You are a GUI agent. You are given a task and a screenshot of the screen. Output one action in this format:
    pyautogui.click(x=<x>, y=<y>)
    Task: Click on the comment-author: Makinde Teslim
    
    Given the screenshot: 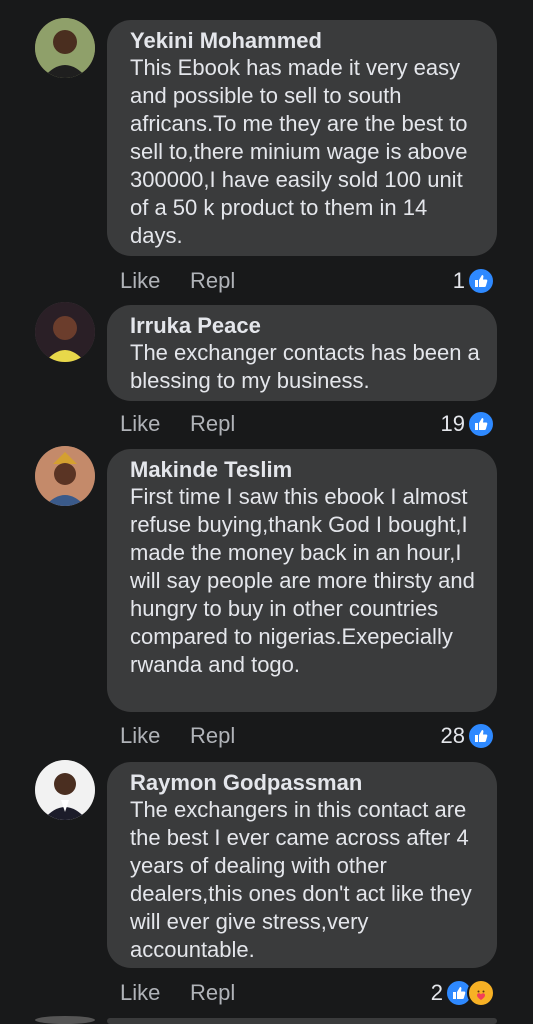 What is the action you would take?
    pyautogui.click(x=306, y=470)
    